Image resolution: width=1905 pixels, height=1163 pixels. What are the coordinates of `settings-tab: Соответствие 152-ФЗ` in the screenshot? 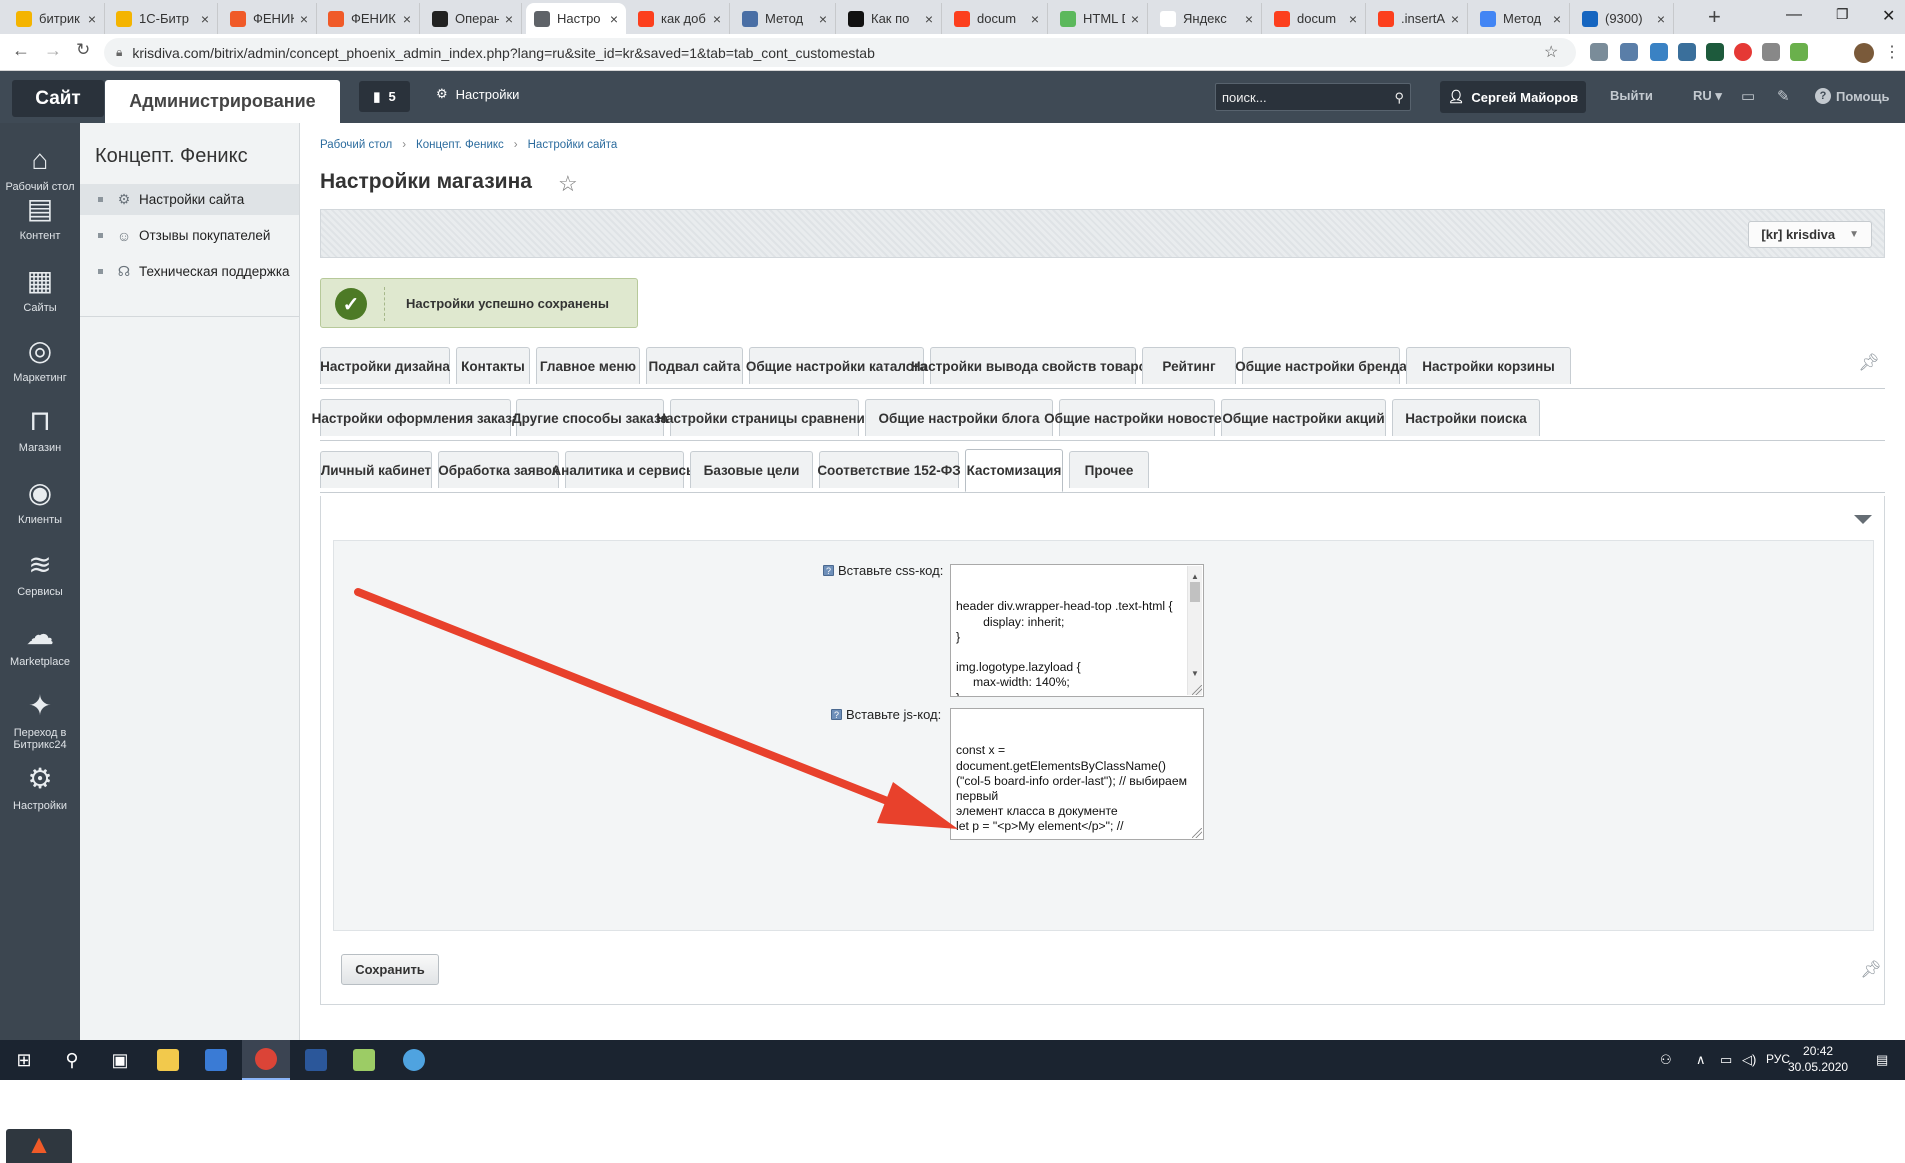 It's located at (889, 469).